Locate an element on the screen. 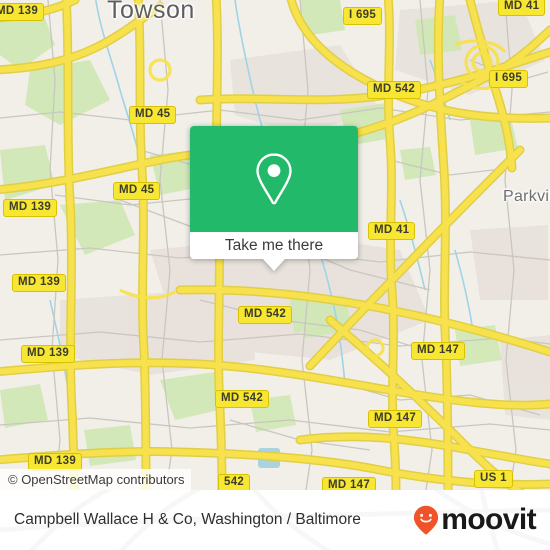  road-shield-i695-2: I 695 is located at coordinates (509, 79).